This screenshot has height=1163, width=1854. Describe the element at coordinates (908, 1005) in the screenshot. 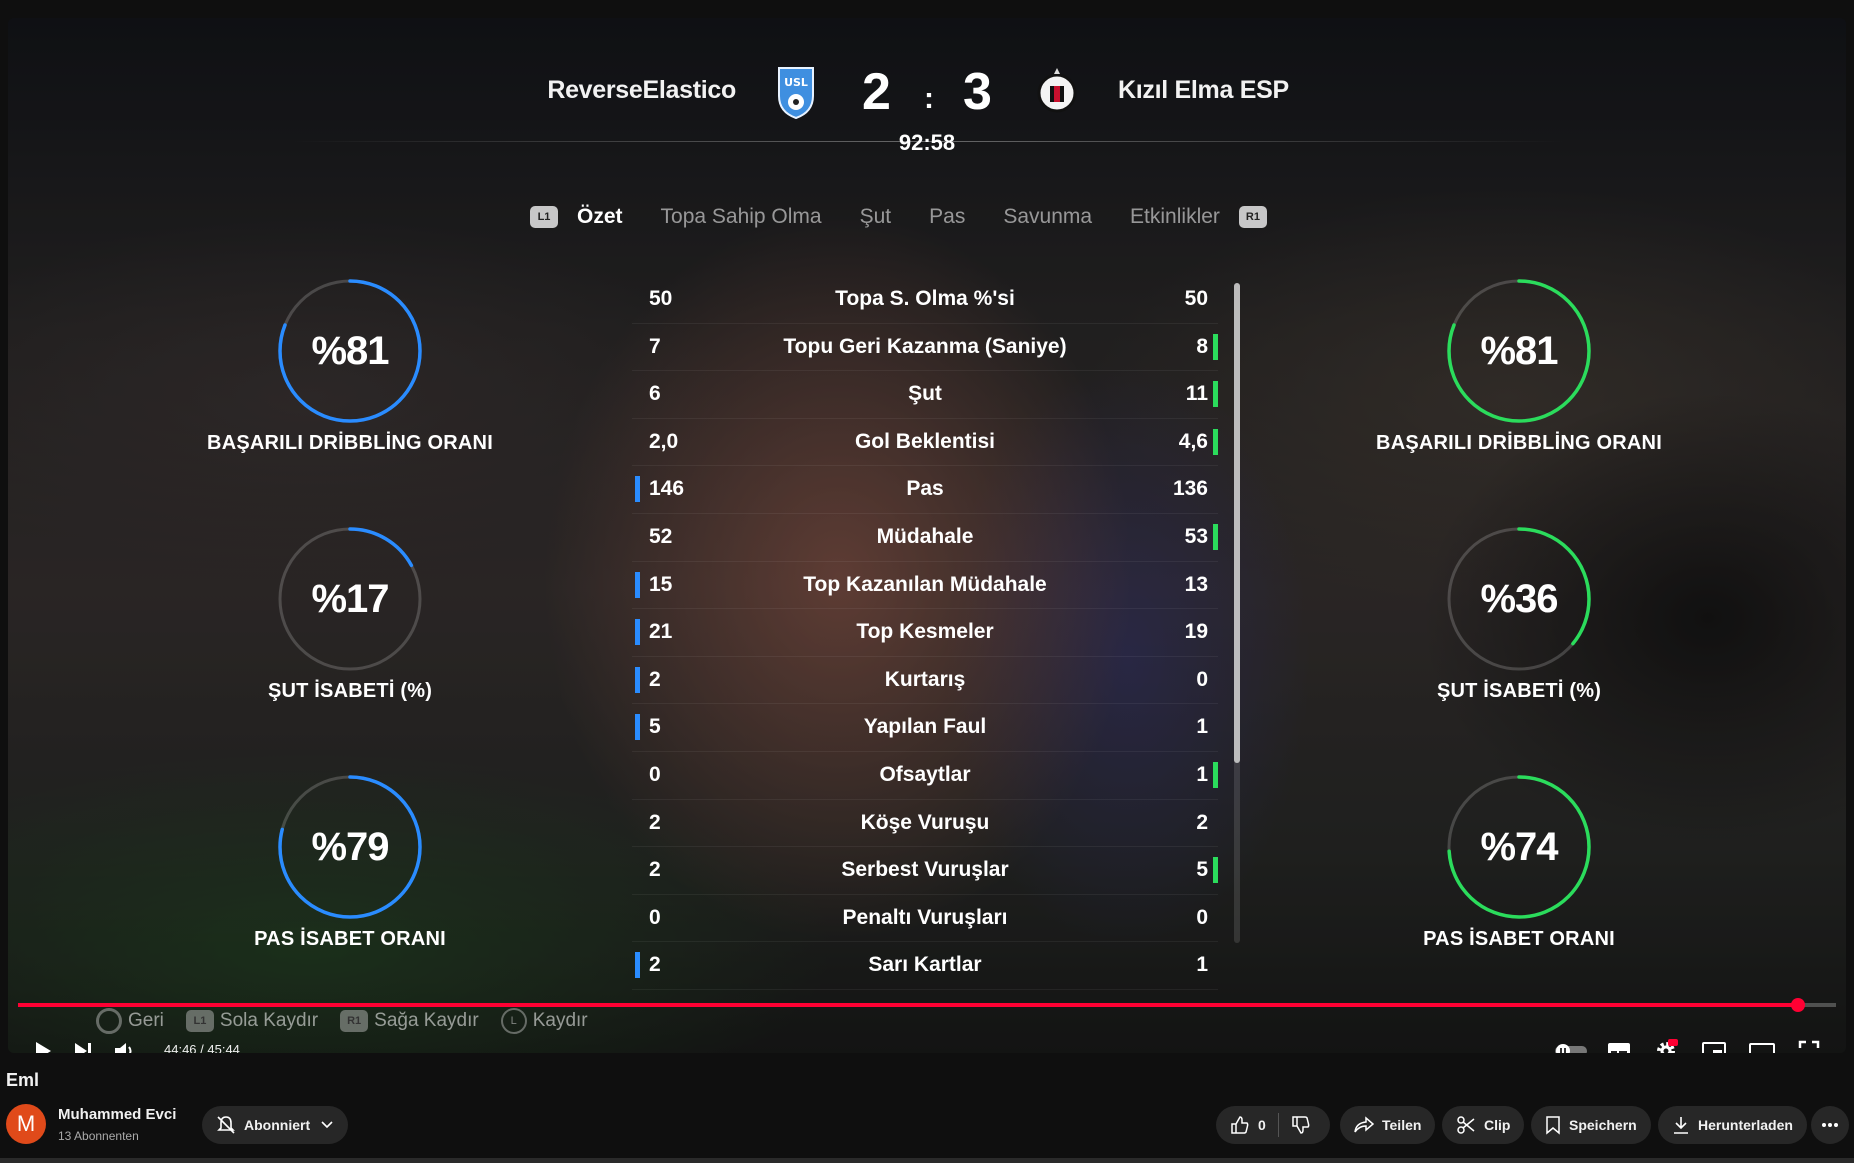

I see `seek-bar-played` at that location.